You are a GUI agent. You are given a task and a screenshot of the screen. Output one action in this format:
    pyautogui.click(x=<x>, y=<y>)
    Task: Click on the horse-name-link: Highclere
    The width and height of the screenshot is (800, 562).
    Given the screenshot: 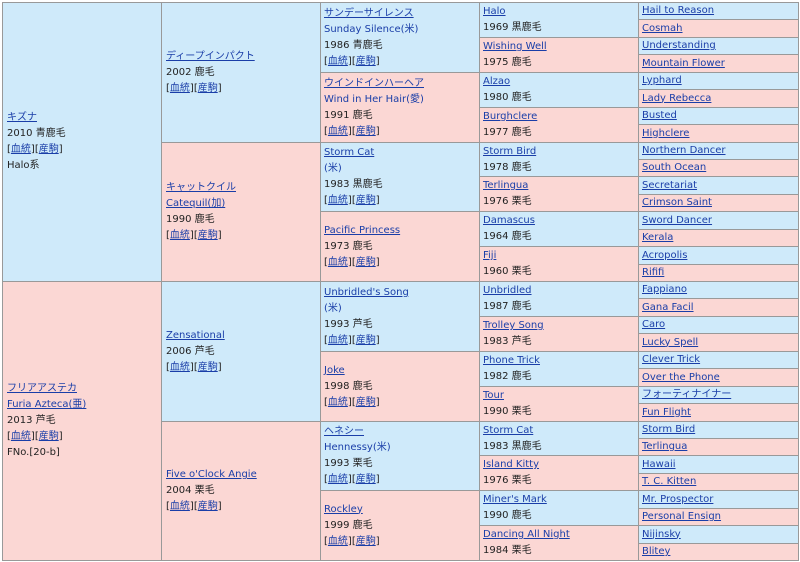 What is the action you would take?
    pyautogui.click(x=665, y=134)
    